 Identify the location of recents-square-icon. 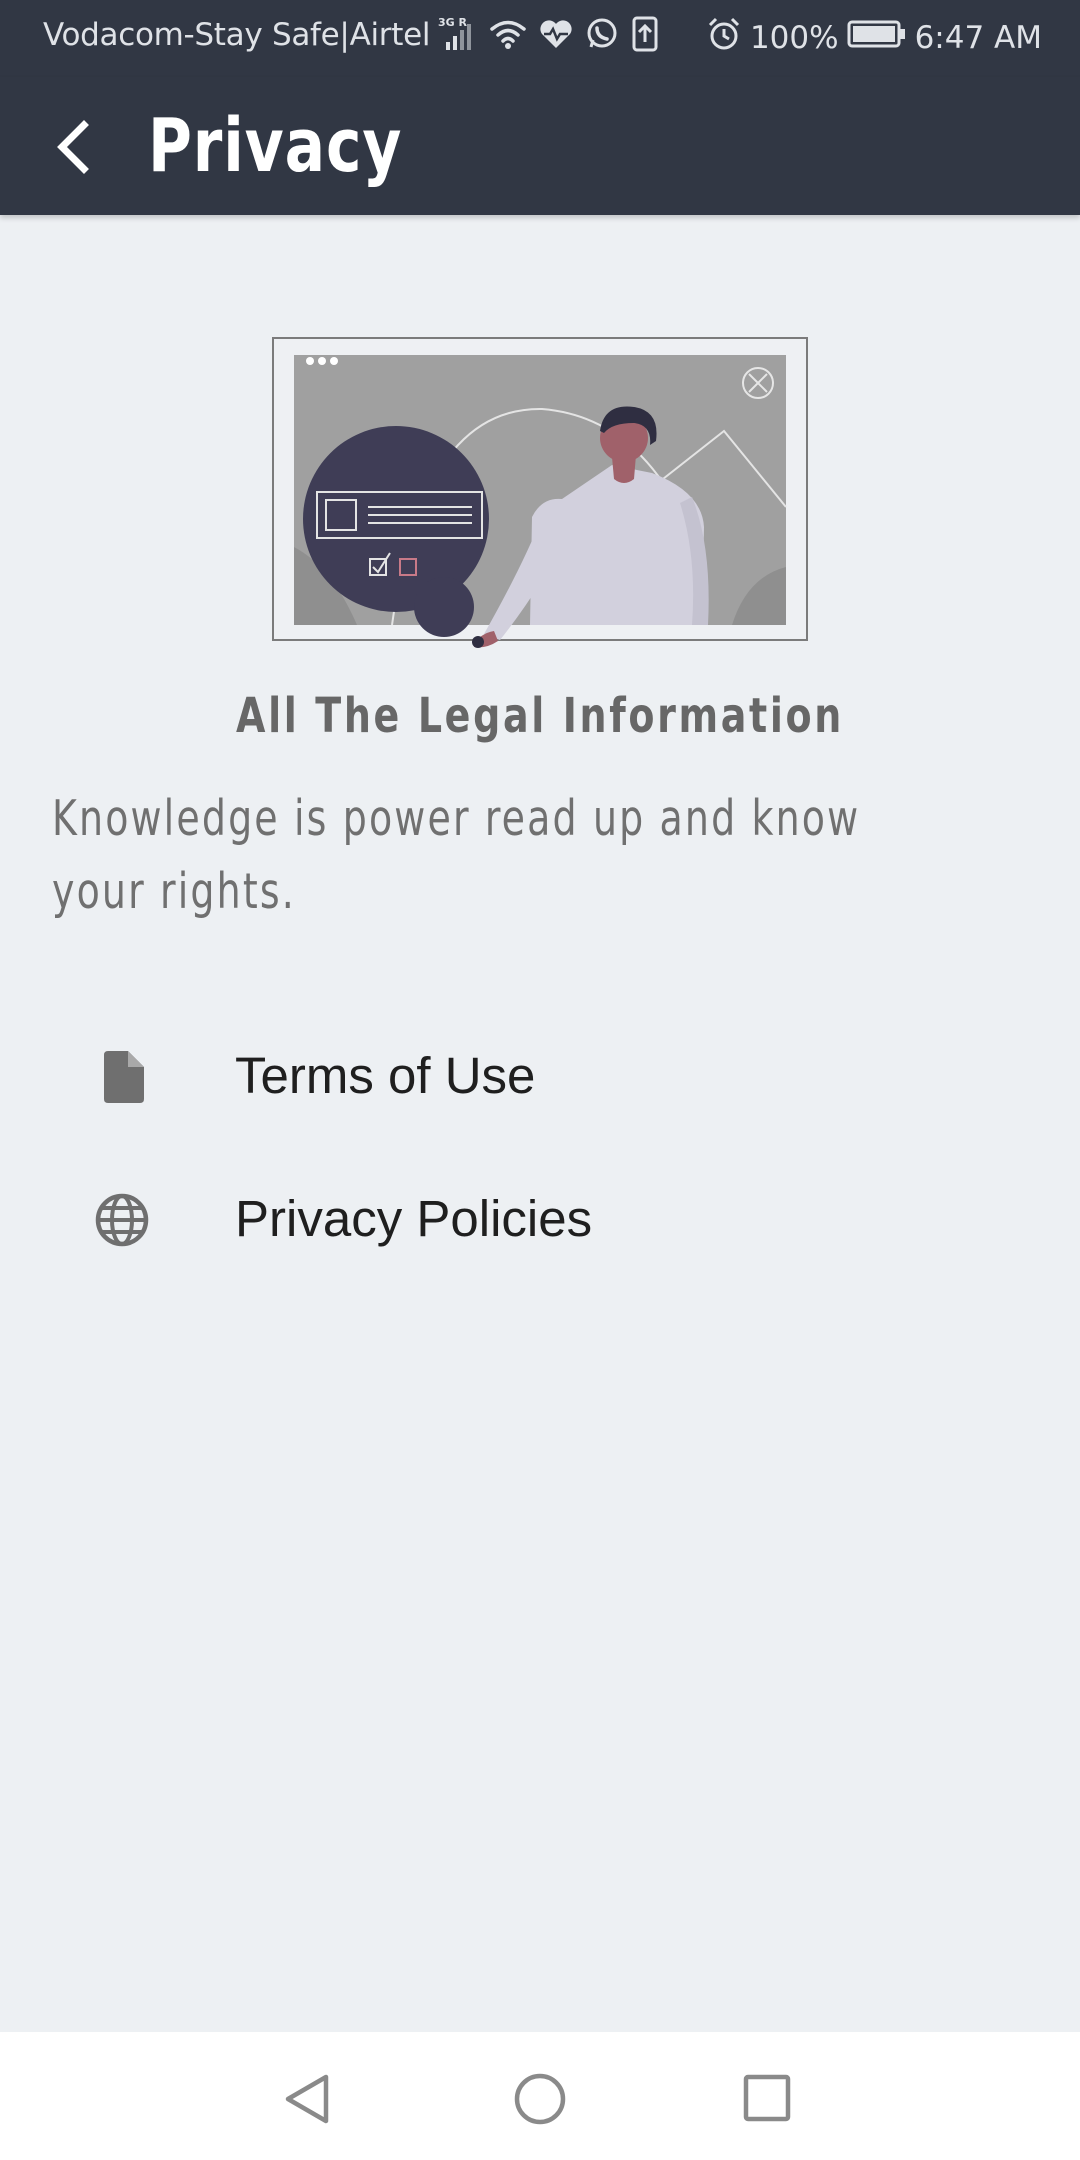
(767, 2098).